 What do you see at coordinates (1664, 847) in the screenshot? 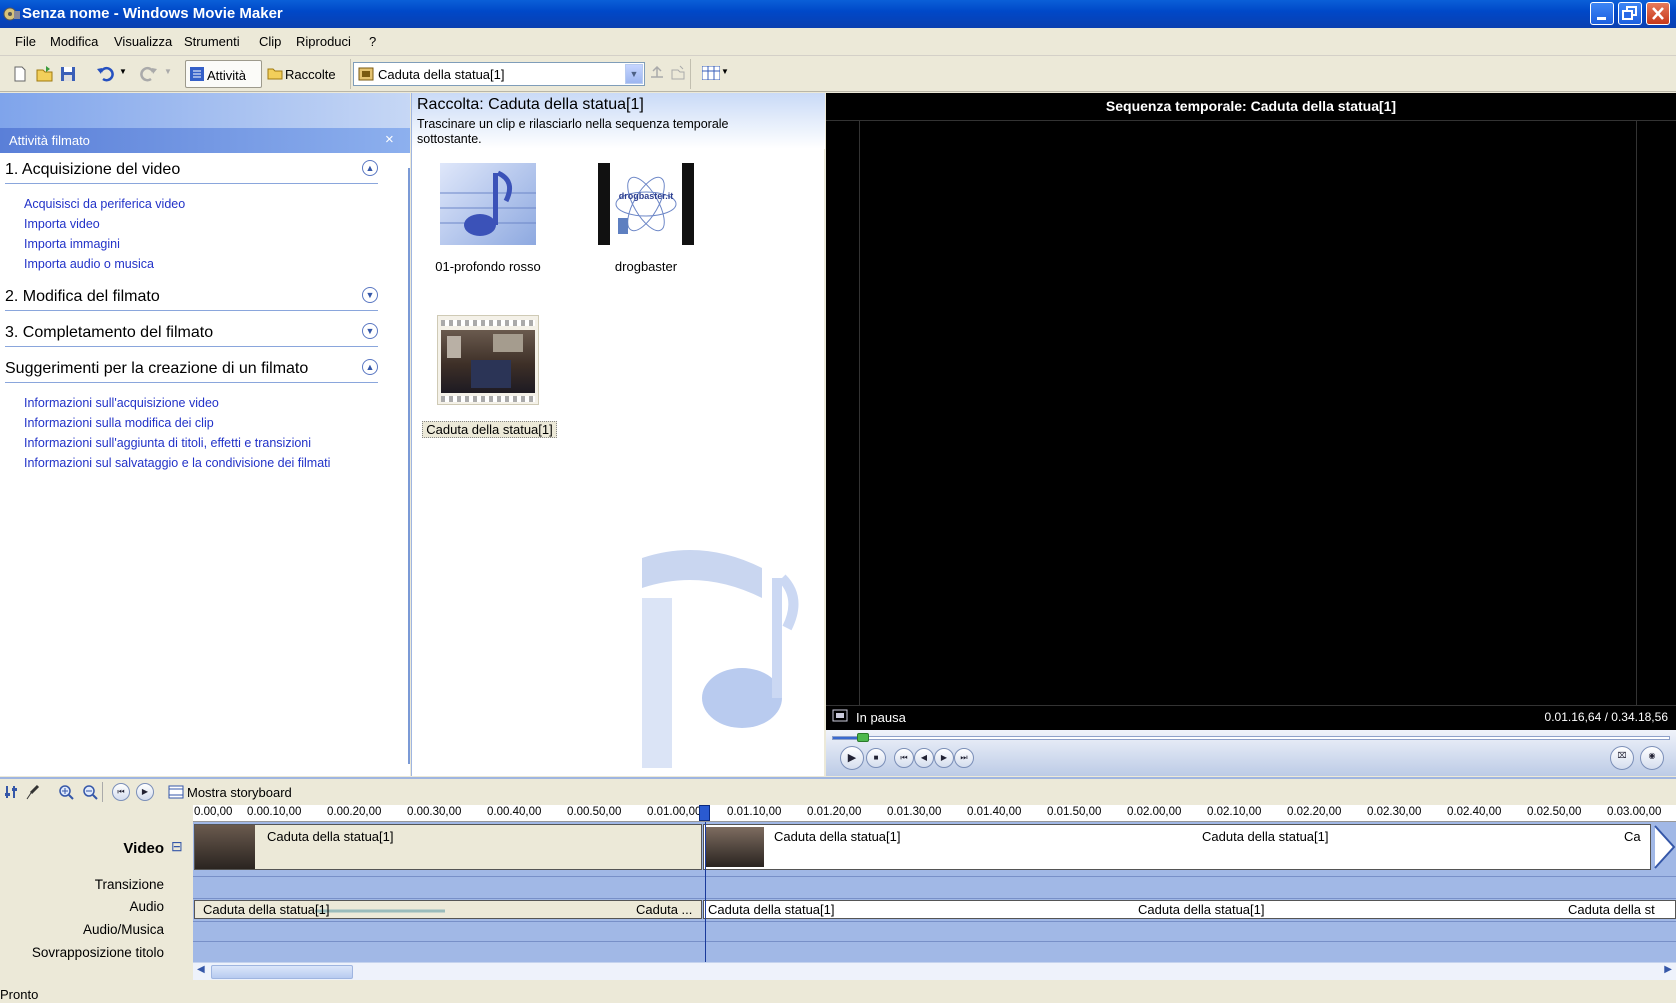
I see `scroll-right-arrow-icon` at bounding box center [1664, 847].